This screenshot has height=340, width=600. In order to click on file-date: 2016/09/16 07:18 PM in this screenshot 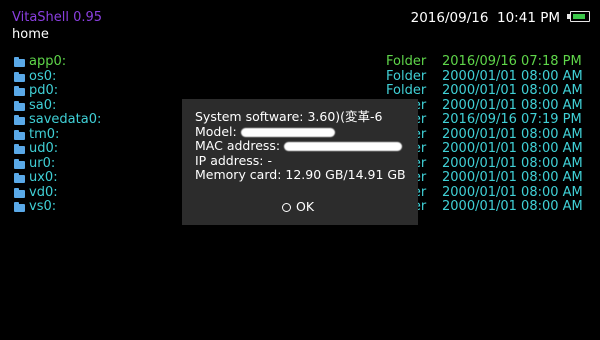, I will do `click(512, 61)`.